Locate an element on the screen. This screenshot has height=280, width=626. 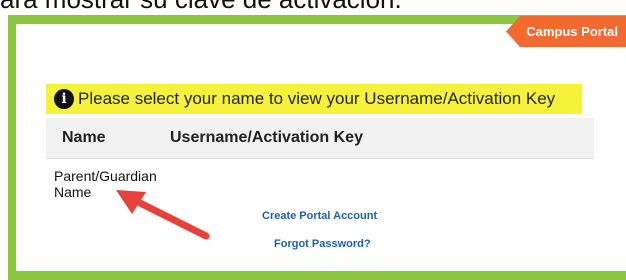
campus-portal-tab: Campus Portal is located at coordinates (566, 31).